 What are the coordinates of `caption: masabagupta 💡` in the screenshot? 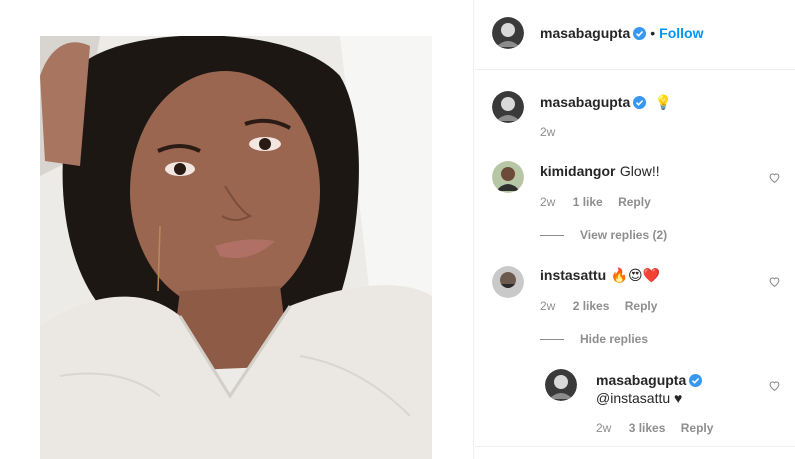 It's located at (606, 103).